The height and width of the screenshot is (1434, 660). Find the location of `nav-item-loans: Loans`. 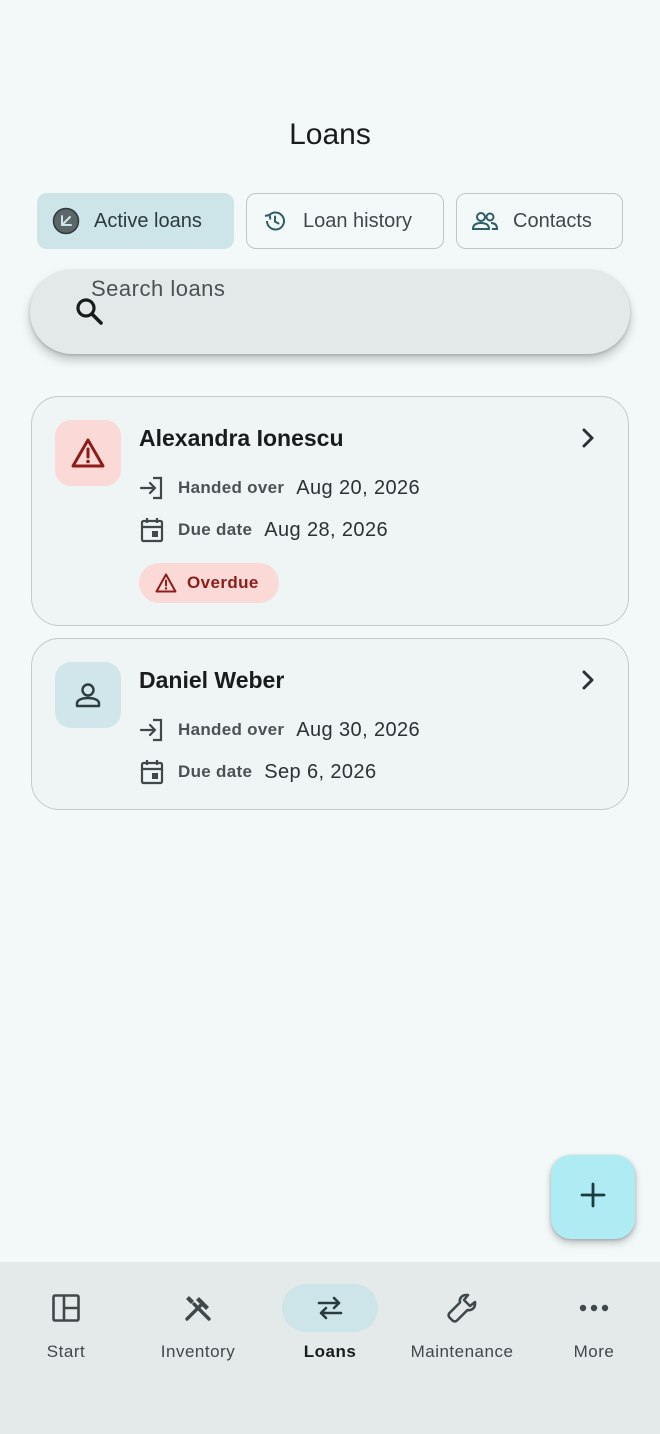

nav-item-loans: Loans is located at coordinates (330, 1322).